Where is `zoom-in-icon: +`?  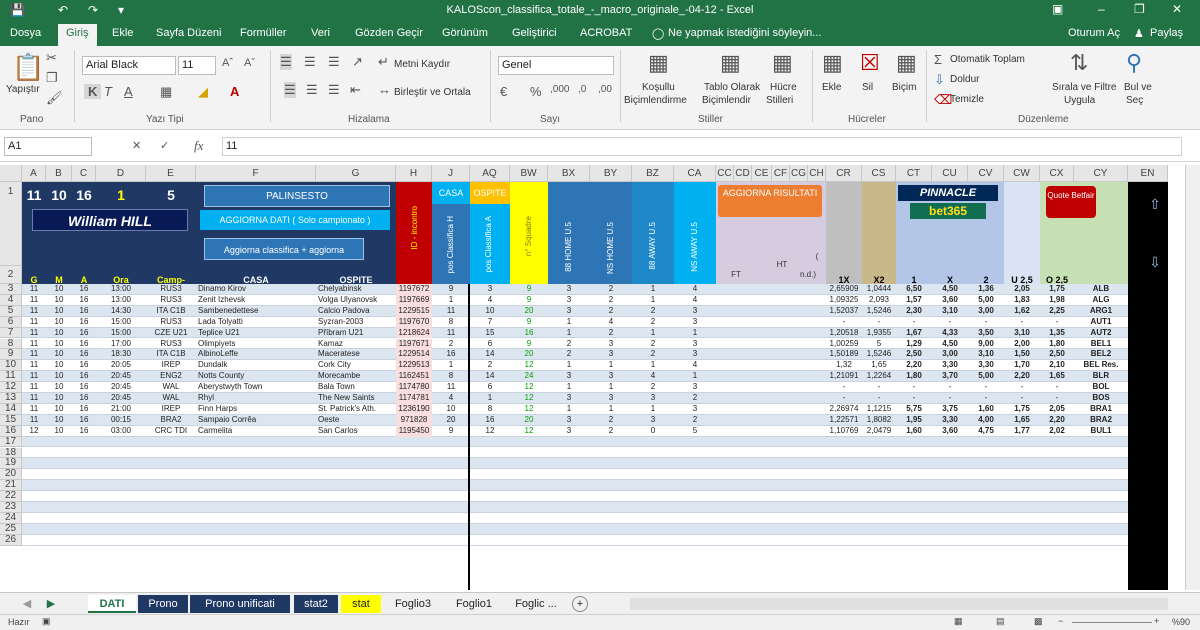
zoom-in-icon: + is located at coordinates (1156, 621).